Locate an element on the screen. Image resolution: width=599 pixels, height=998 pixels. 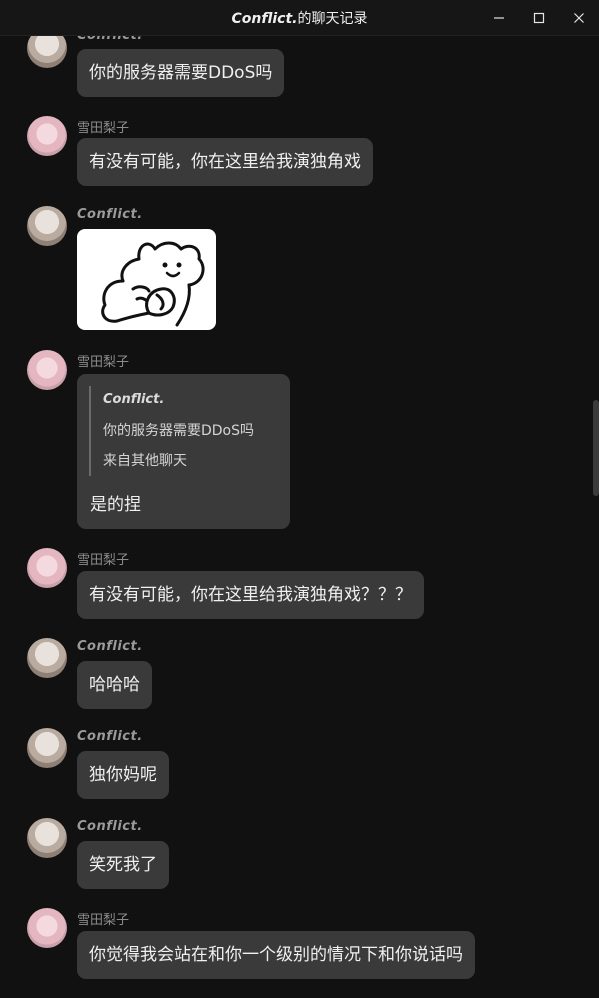
message-bubble: 你觉得我会站在和你一个级别的情况下和你说话吗 is located at coordinates (276, 955).